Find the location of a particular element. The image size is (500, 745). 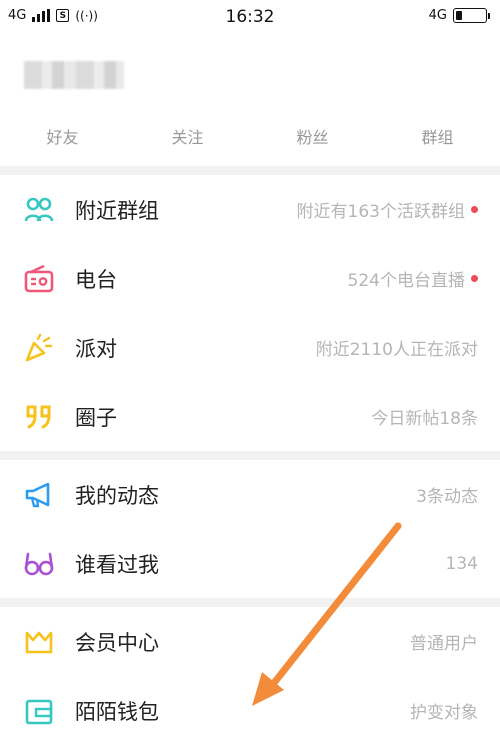

battery-icon is located at coordinates (471, 15).